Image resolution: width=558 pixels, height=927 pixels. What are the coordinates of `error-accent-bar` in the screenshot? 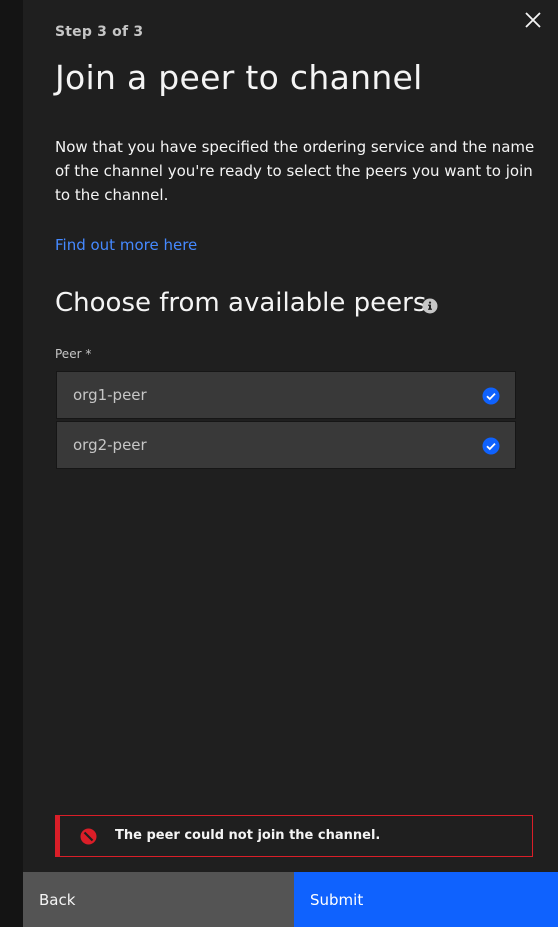 It's located at (58, 836).